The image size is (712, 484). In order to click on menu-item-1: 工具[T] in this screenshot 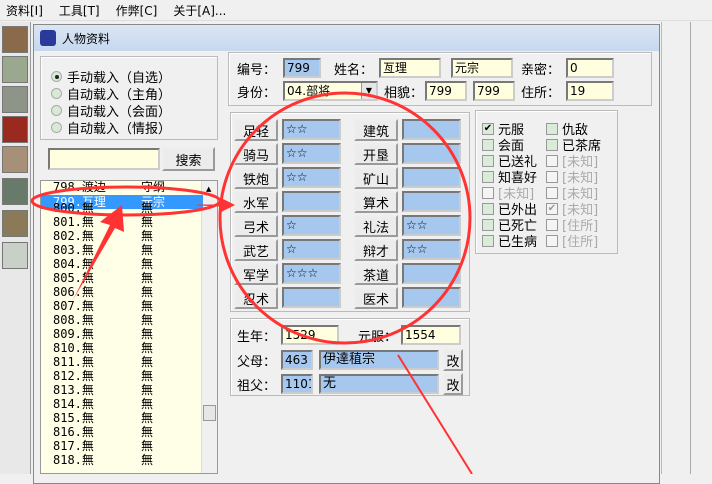, I will do `click(79, 10)`.